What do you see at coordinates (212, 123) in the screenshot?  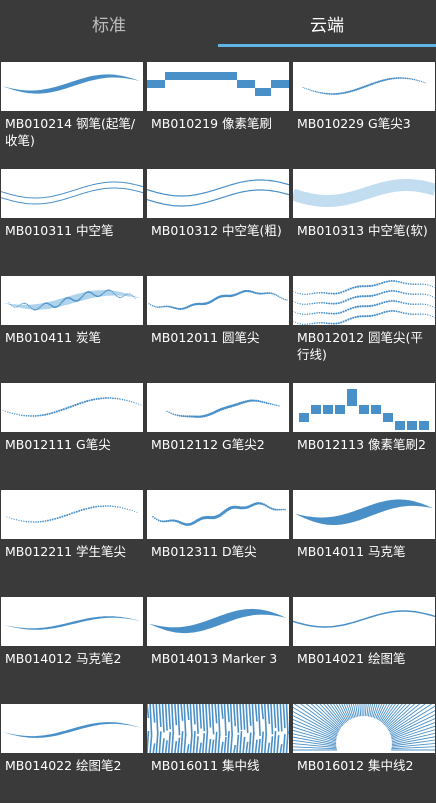 I see `brush-name-label: MB010219 像素笔刷` at bounding box center [212, 123].